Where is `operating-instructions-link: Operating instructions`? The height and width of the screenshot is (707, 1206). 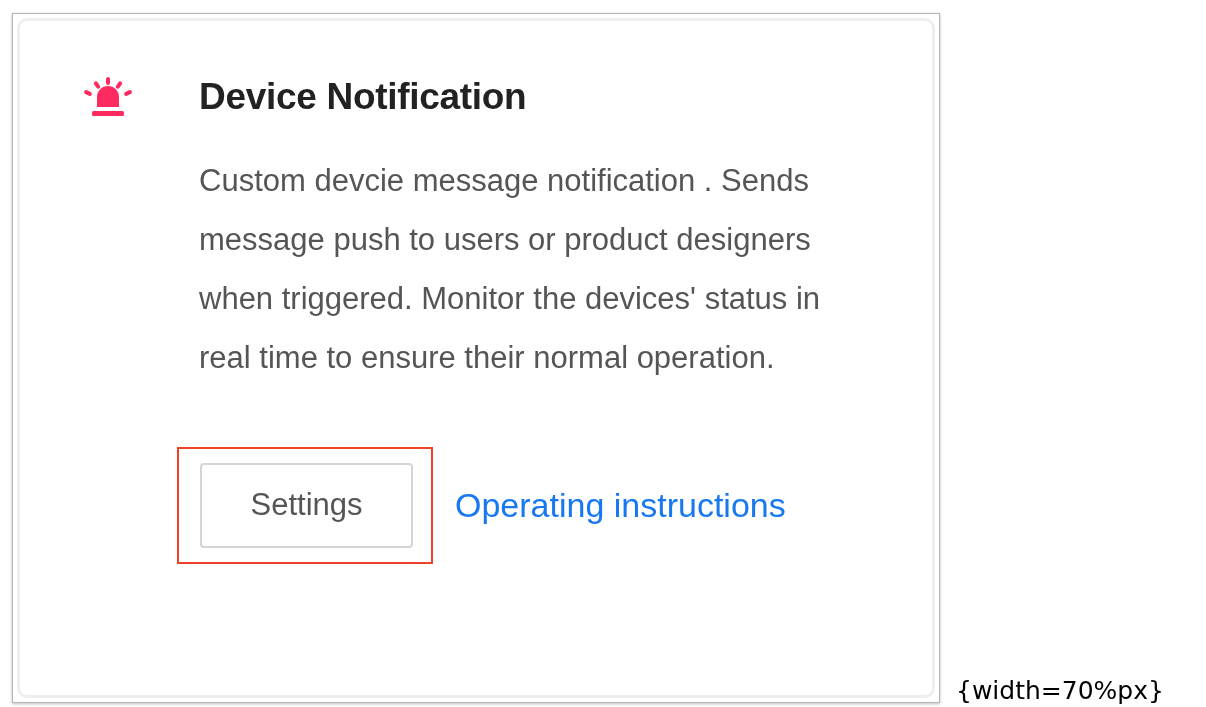
operating-instructions-link: Operating instructions is located at coordinates (620, 505).